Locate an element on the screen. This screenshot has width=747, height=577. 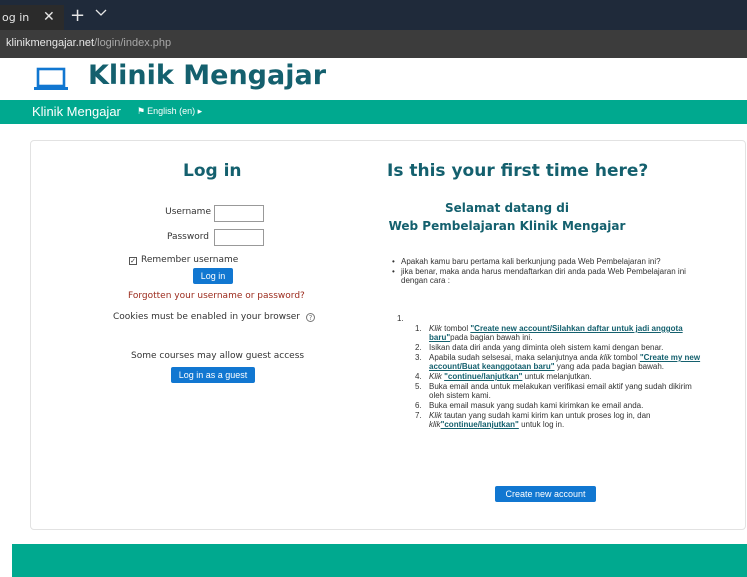
site-title: Klinik Mengajar is located at coordinates (207, 75).